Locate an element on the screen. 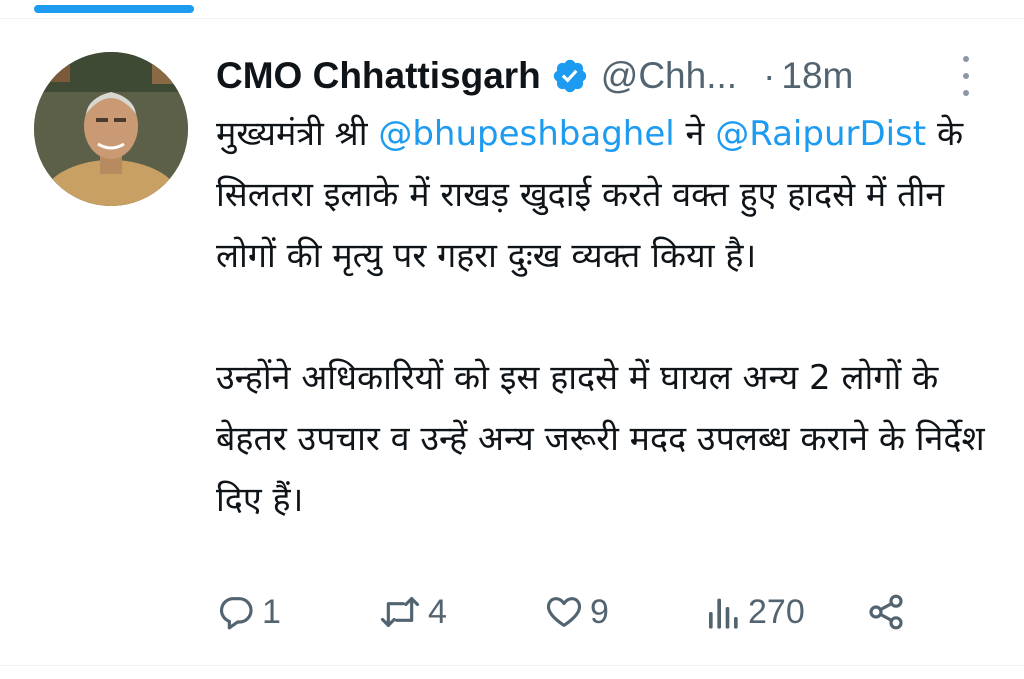  analytics-icon is located at coordinates (723, 613).